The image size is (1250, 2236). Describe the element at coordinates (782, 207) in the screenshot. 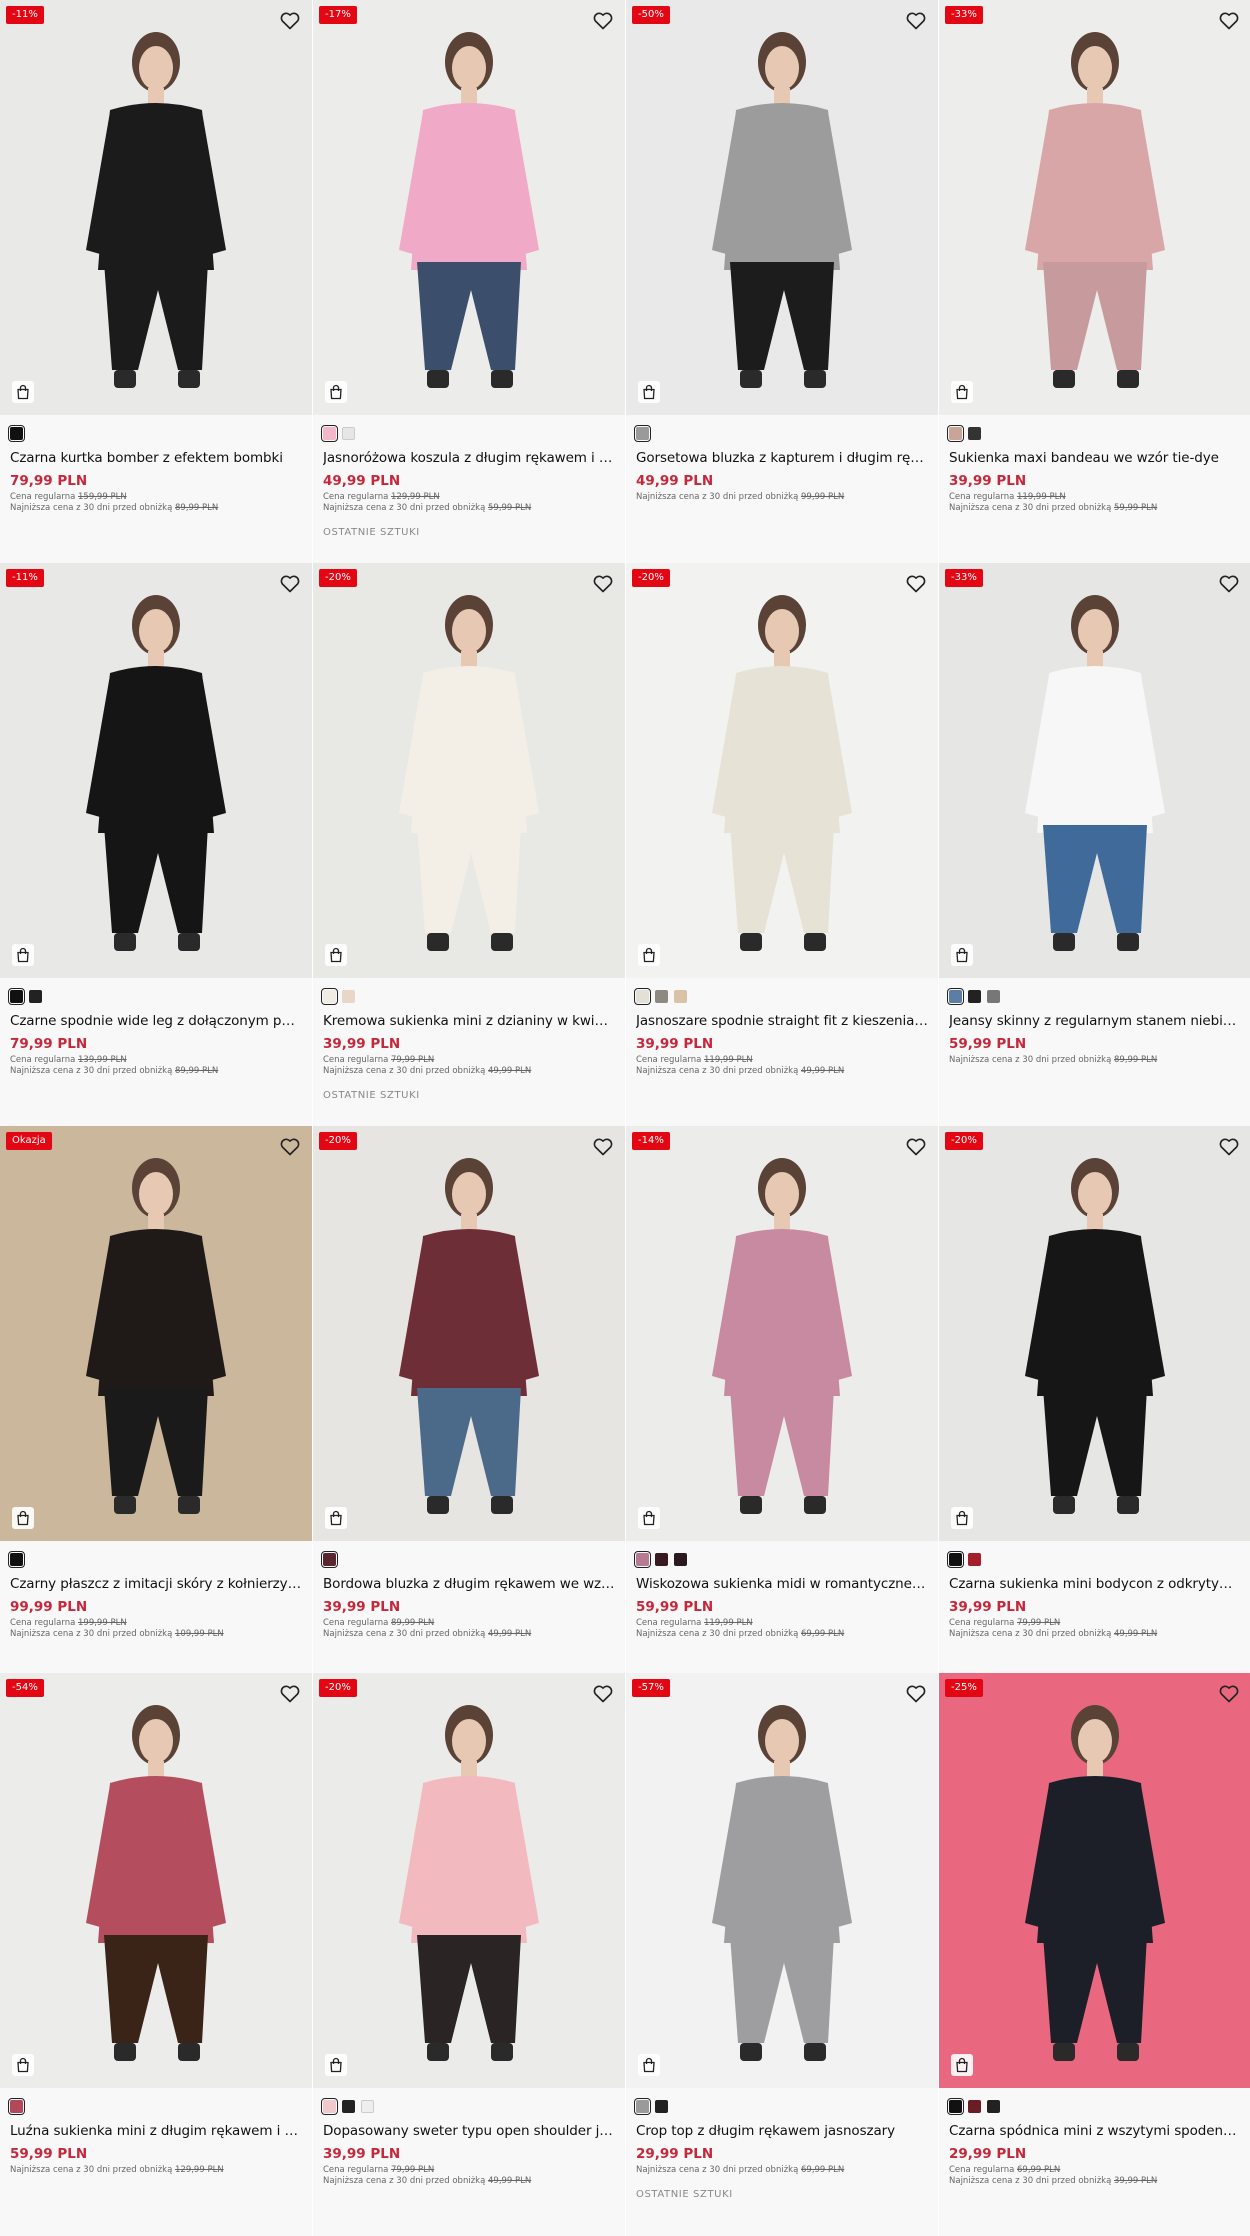

I see `product-image: -50%` at that location.